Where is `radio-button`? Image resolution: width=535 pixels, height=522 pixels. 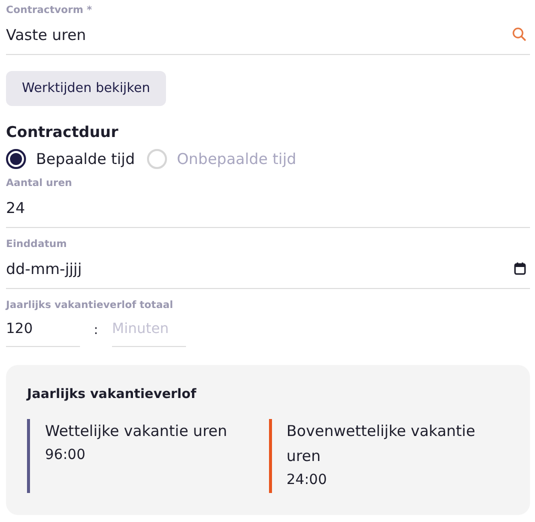
radio-button is located at coordinates (16, 159).